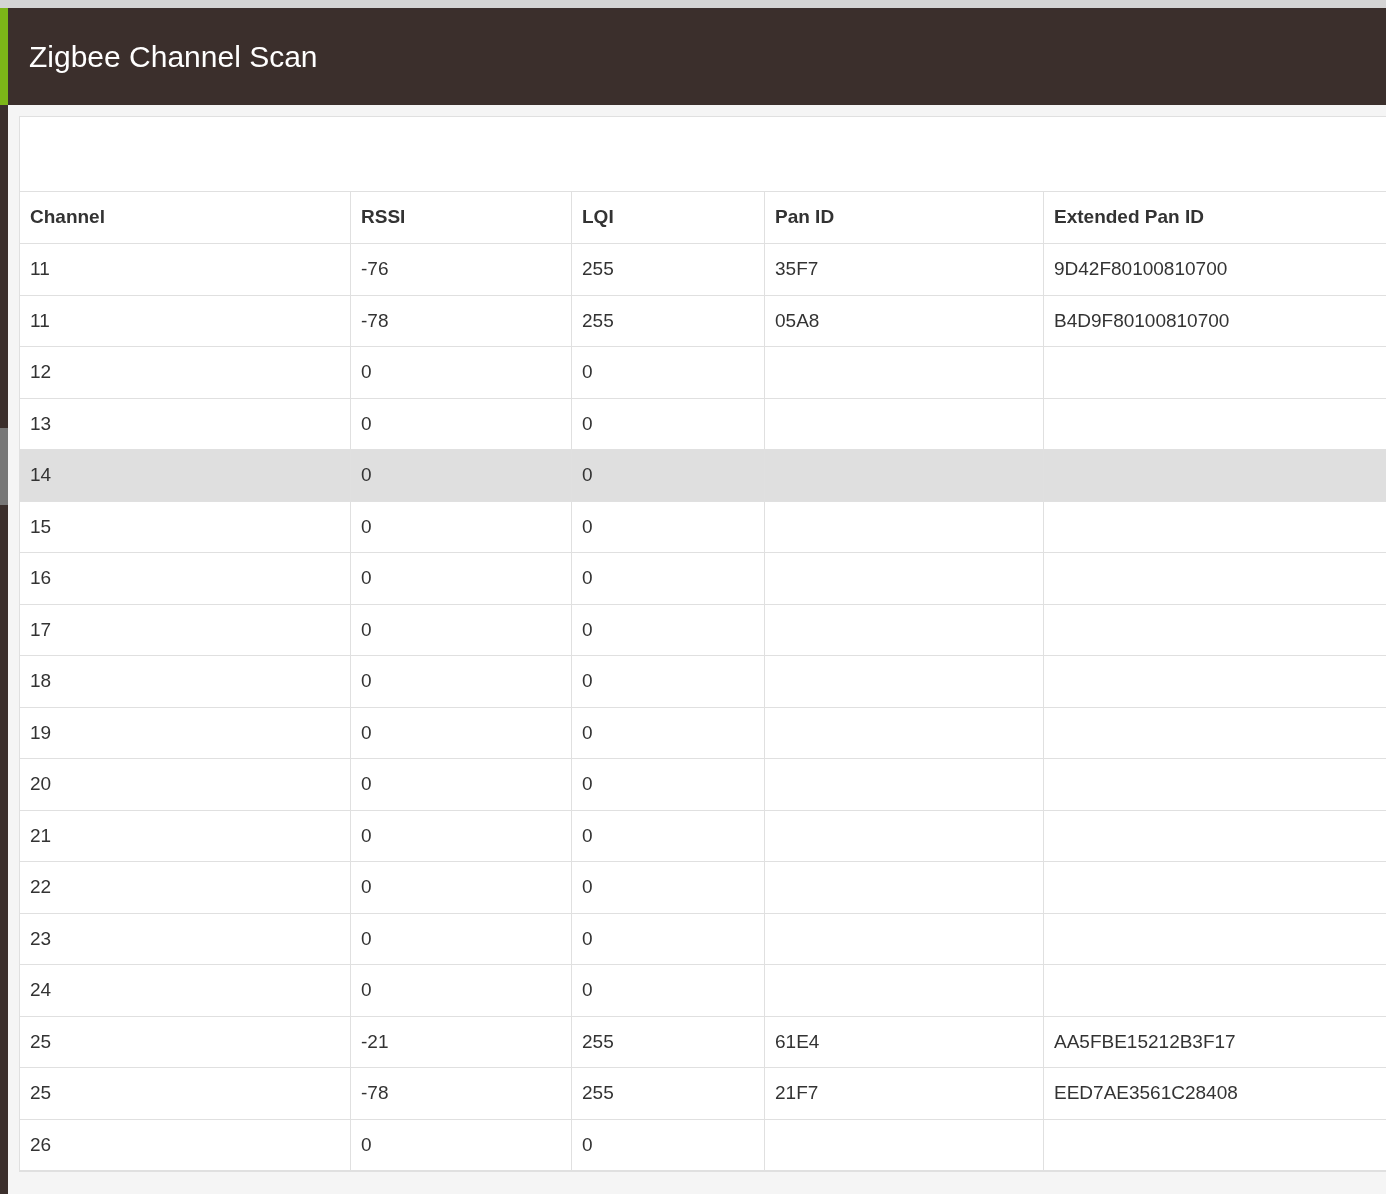 The width and height of the screenshot is (1386, 1194). Describe the element at coordinates (173, 57) in the screenshot. I see `page-title: Zigbee Channel Scan` at that location.